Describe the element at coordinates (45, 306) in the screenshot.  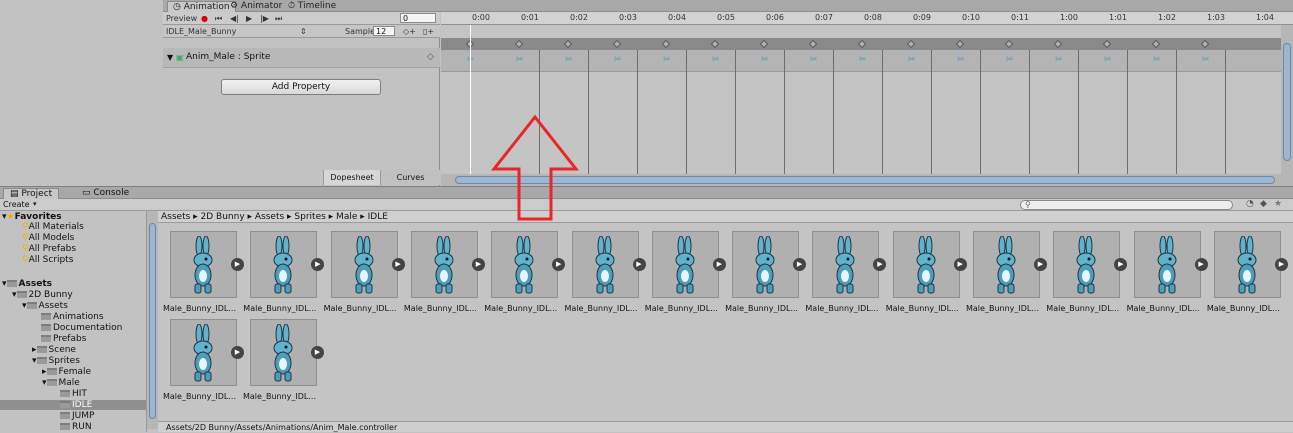
I see `tree-item-assets-sub: ▾ Assets` at that location.